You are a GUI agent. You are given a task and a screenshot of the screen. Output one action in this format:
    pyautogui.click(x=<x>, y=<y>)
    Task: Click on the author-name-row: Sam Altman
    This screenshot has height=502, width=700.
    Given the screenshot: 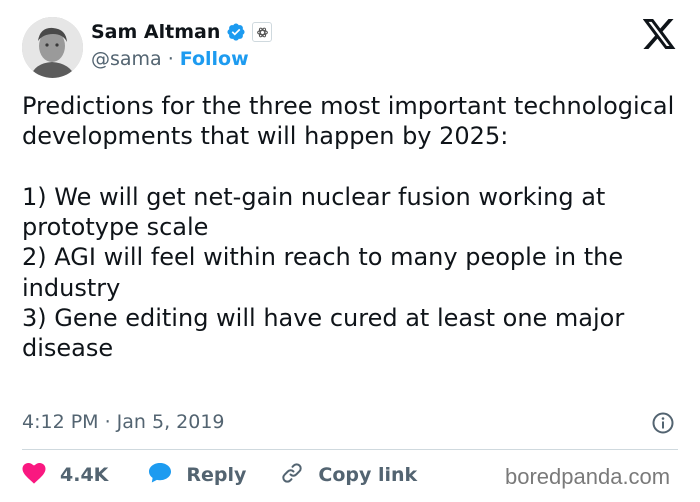 What is the action you would take?
    pyautogui.click(x=182, y=32)
    